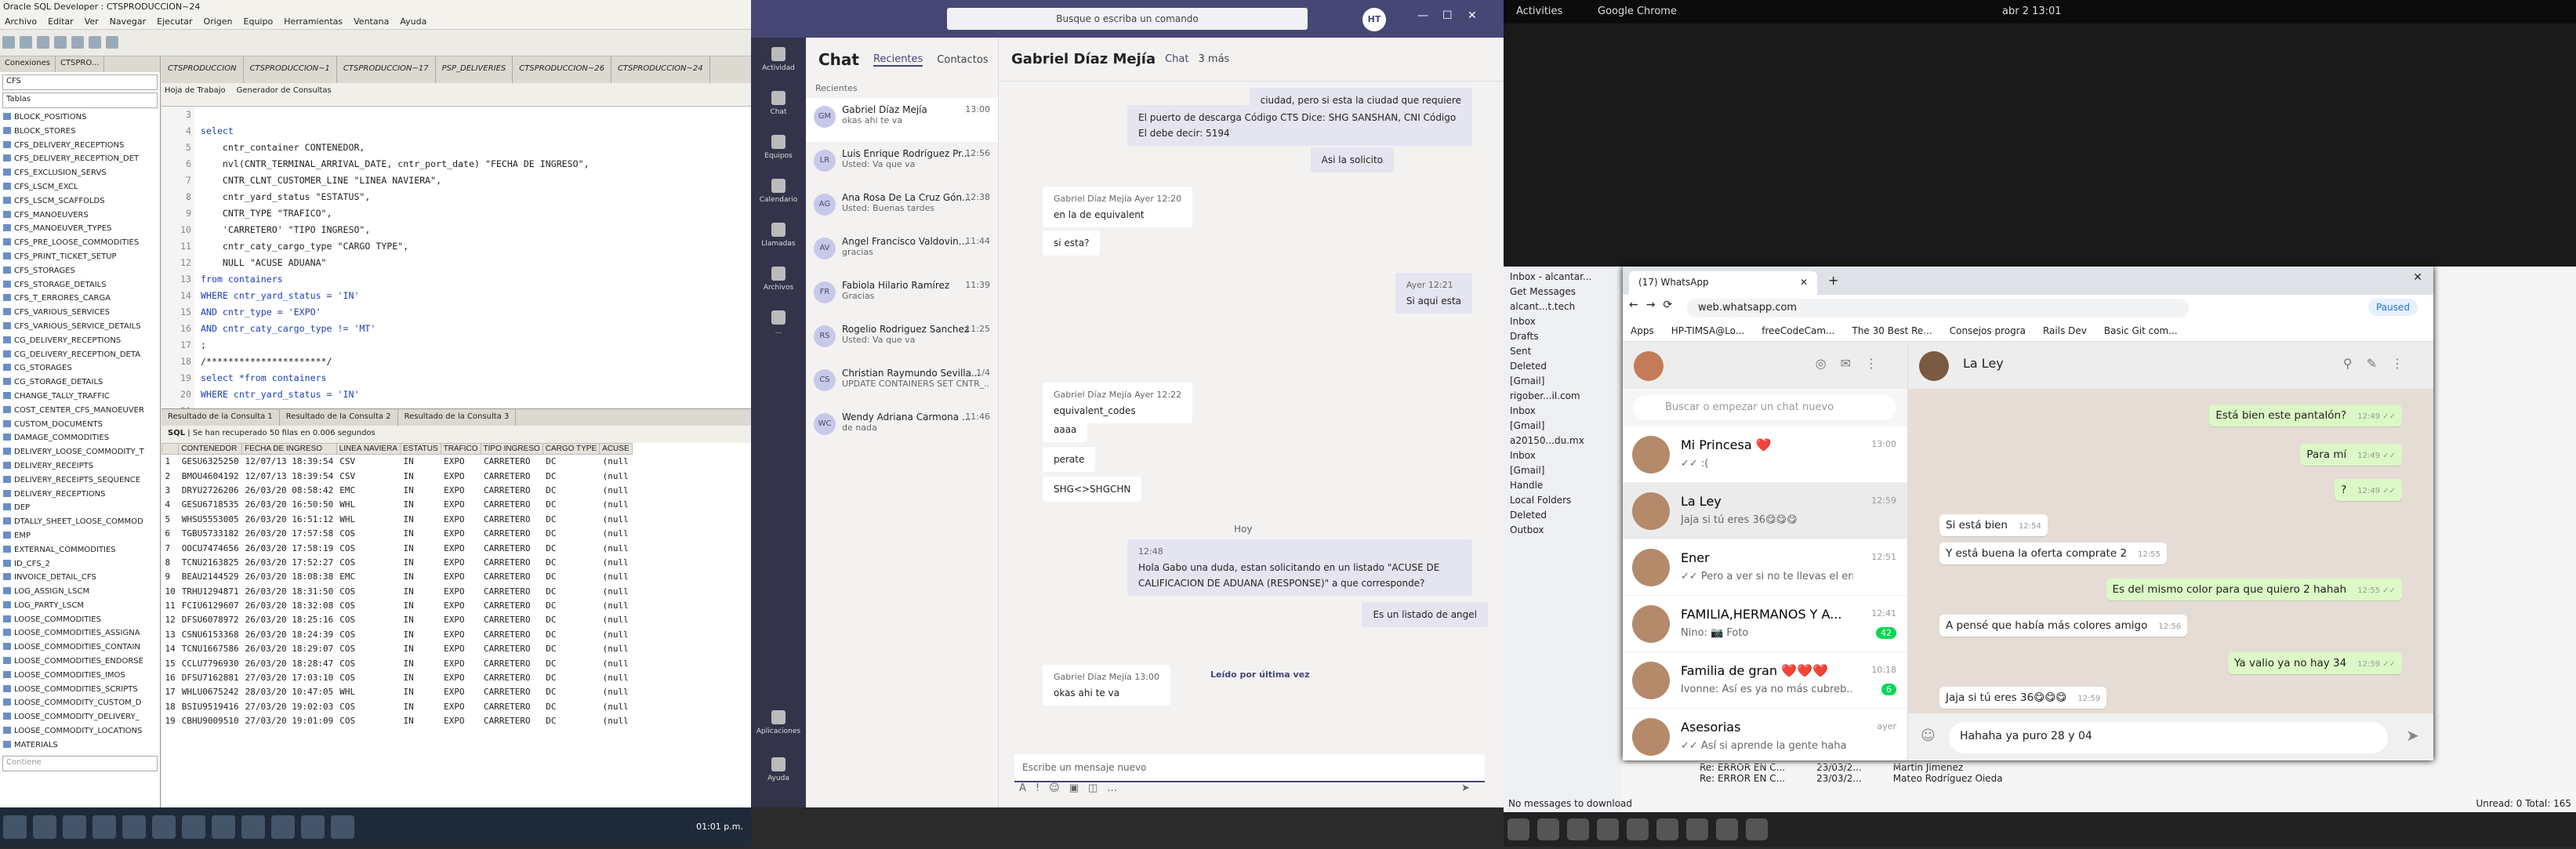  I want to click on editor-tab: PSP_DELIVERIES, so click(475, 69).